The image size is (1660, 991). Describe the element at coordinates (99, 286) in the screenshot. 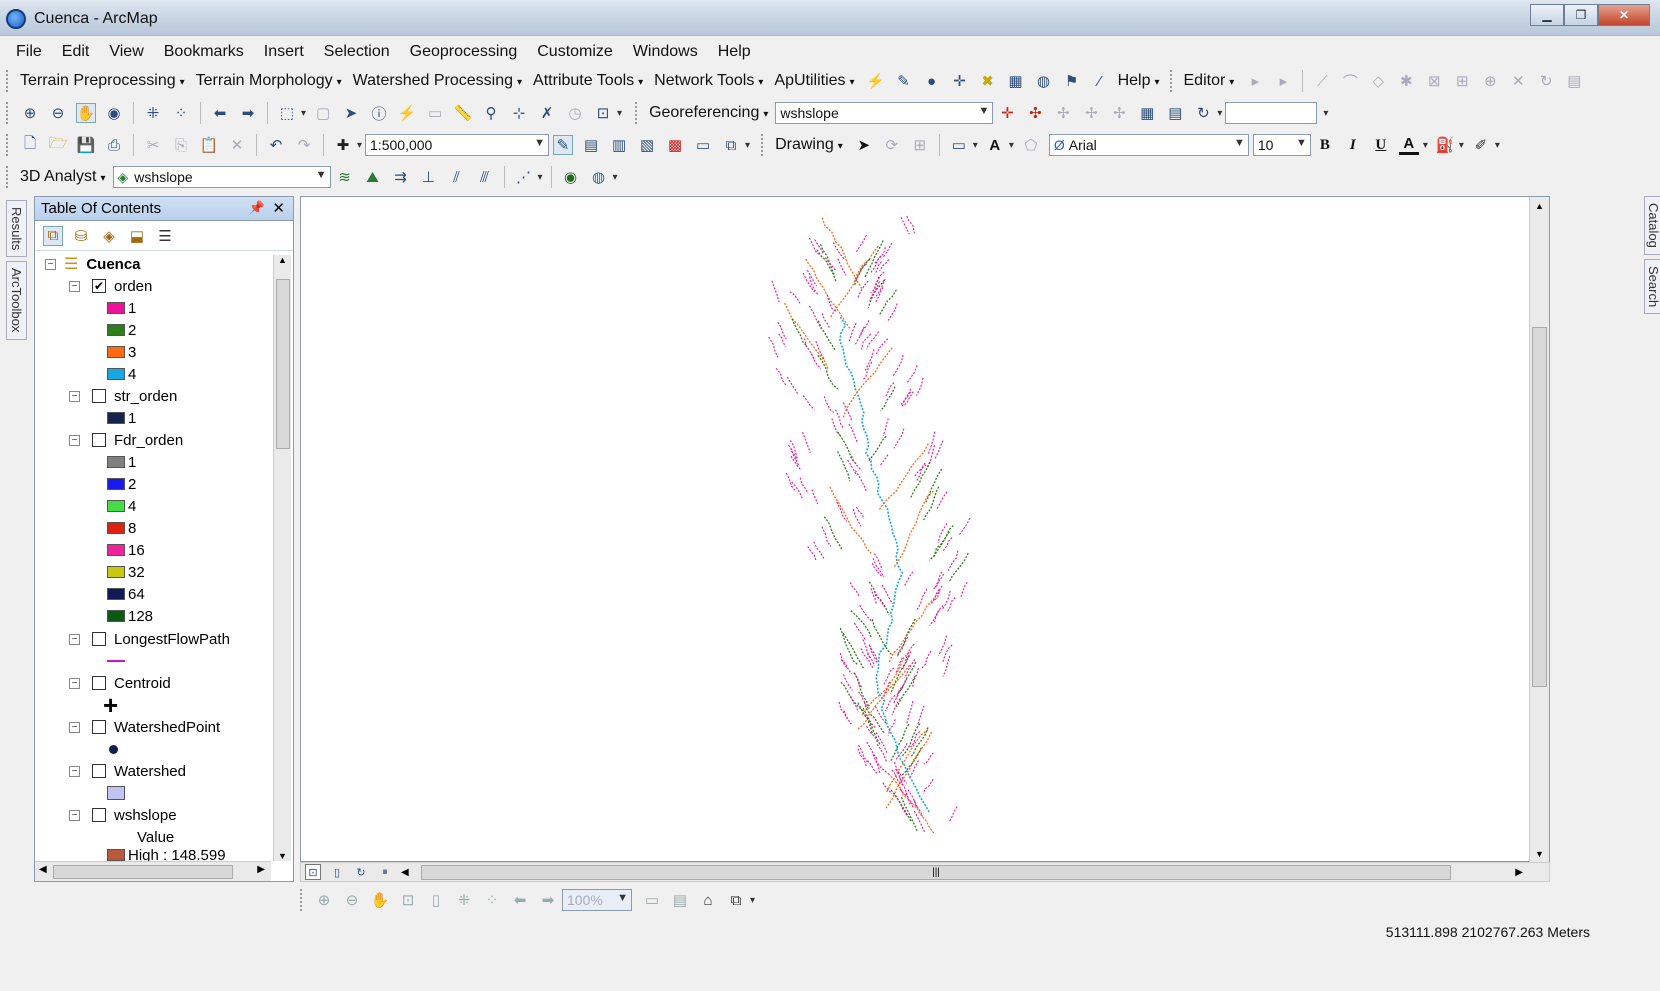

I see `layer-visibility-checkbox: ✔` at that location.